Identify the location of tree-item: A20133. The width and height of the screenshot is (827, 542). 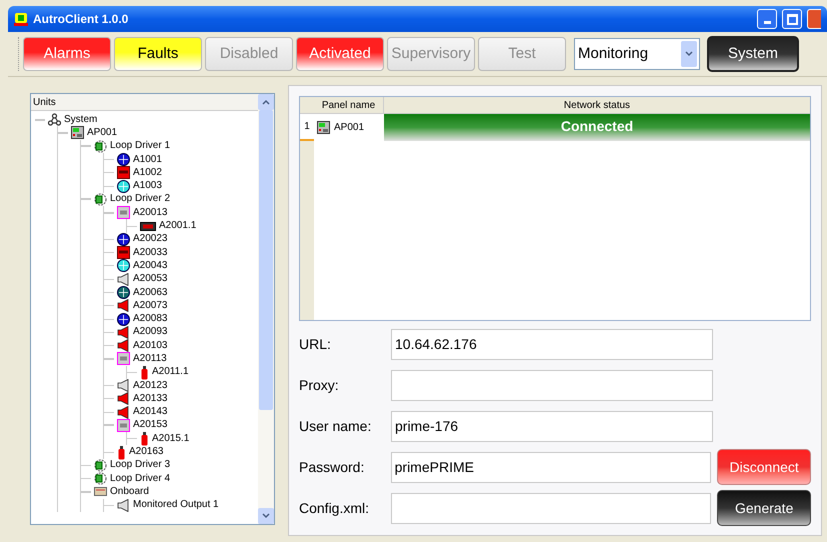
(150, 399).